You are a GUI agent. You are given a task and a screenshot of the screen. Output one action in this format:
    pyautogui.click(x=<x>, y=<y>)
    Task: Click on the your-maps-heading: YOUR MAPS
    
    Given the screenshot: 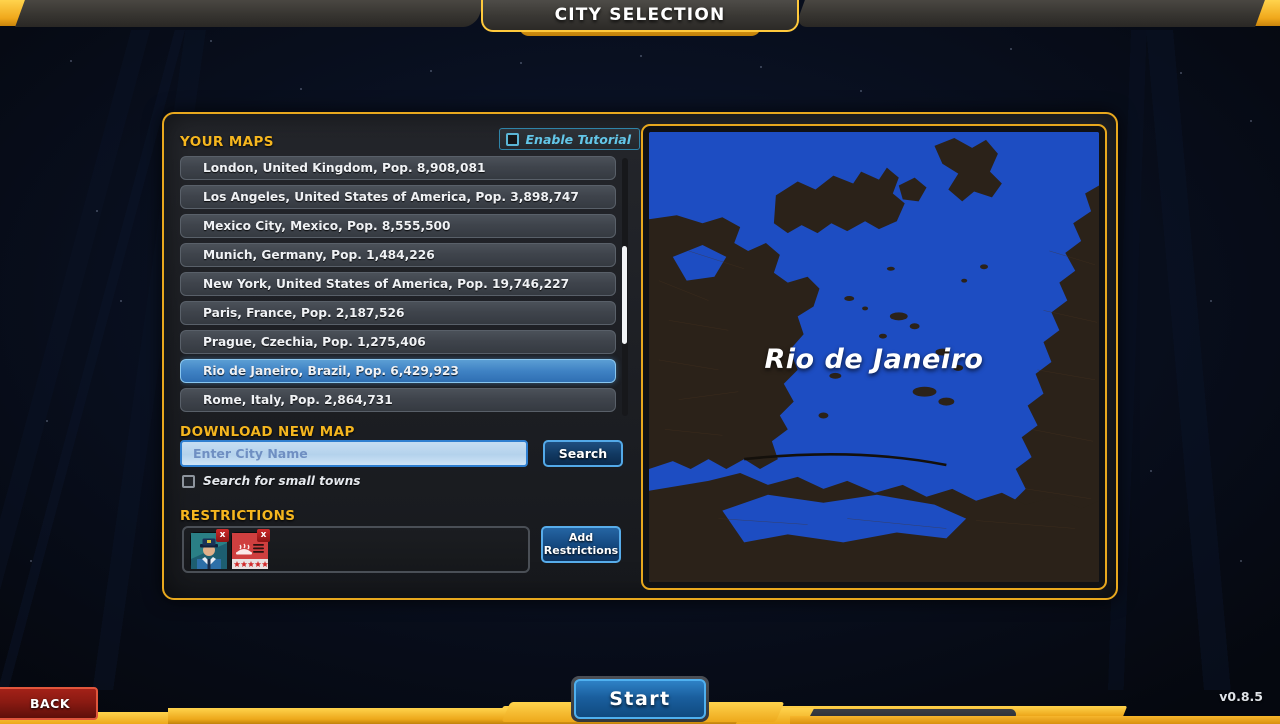 What is the action you would take?
    pyautogui.click(x=227, y=142)
    